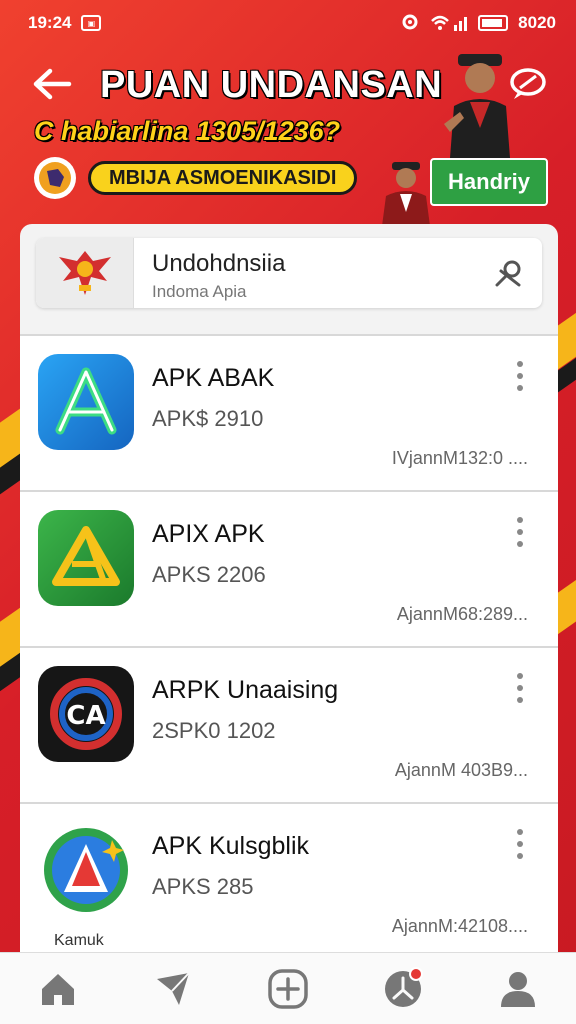  What do you see at coordinates (489, 182) in the screenshot?
I see `handy-button: Handriy` at bounding box center [489, 182].